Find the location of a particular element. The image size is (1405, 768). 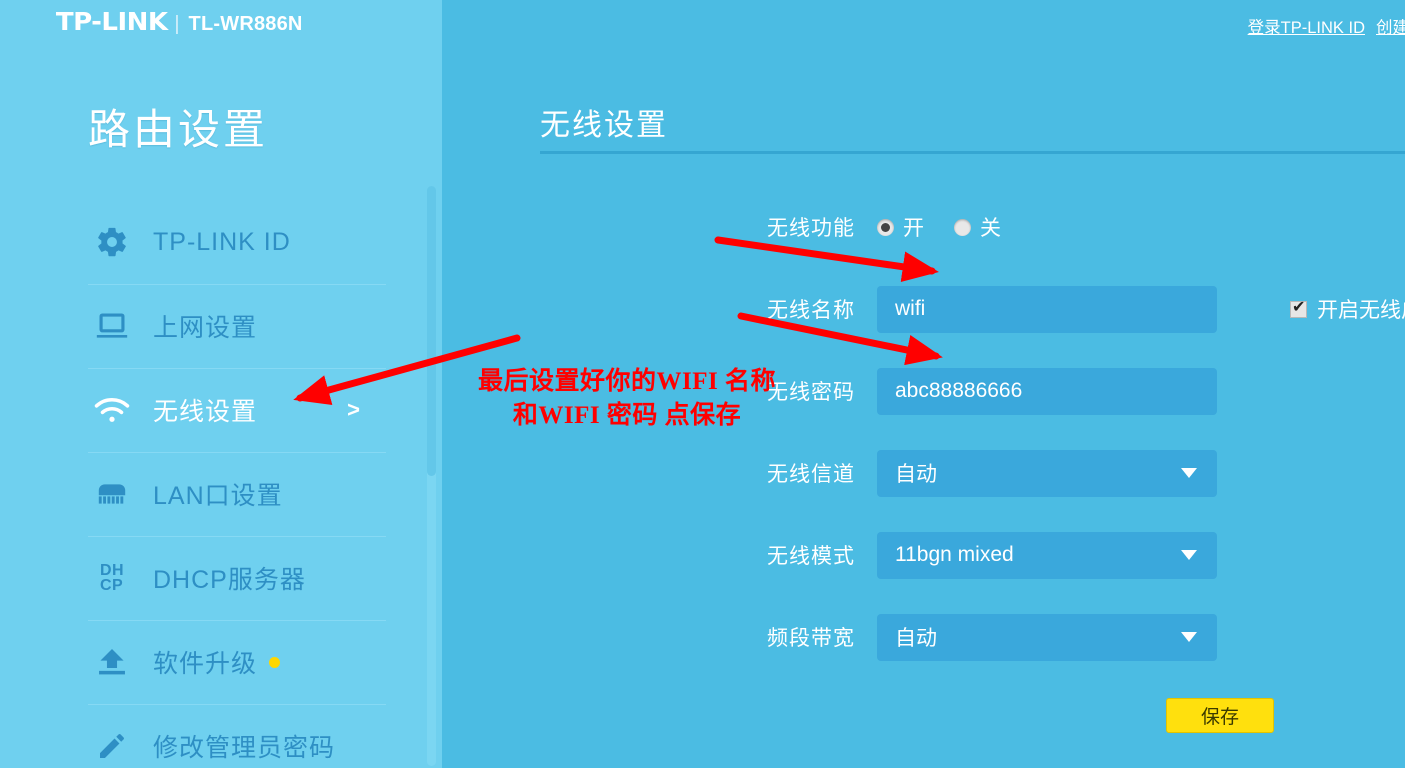

sidebar-item-wireless-settings: 无线设置 > is located at coordinates (238, 410).